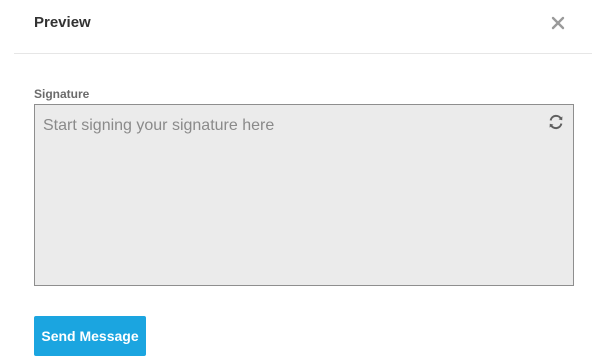 The image size is (600, 364). What do you see at coordinates (62, 94) in the screenshot?
I see `signature-label: Signature` at bounding box center [62, 94].